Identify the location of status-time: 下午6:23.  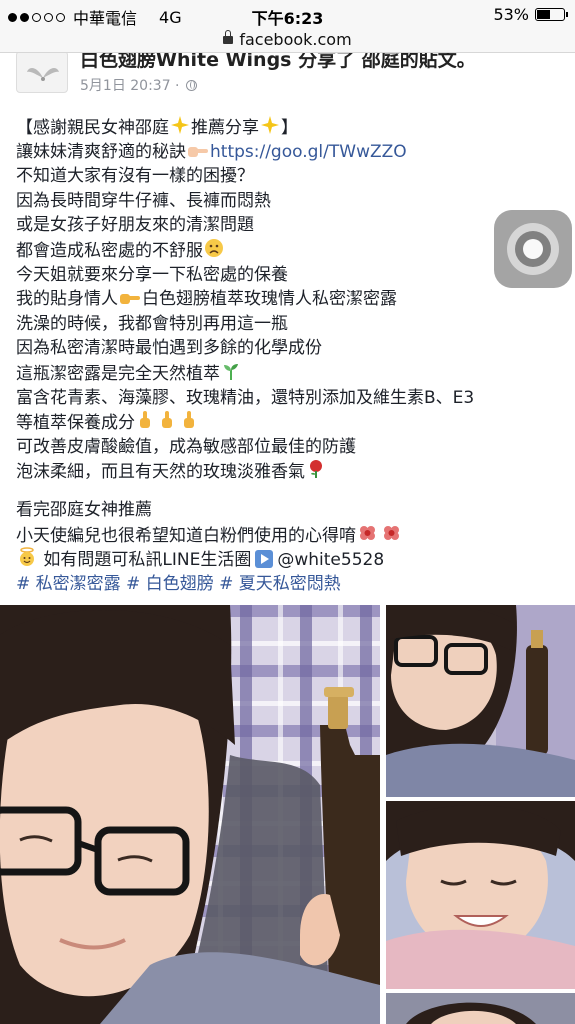
(287, 18).